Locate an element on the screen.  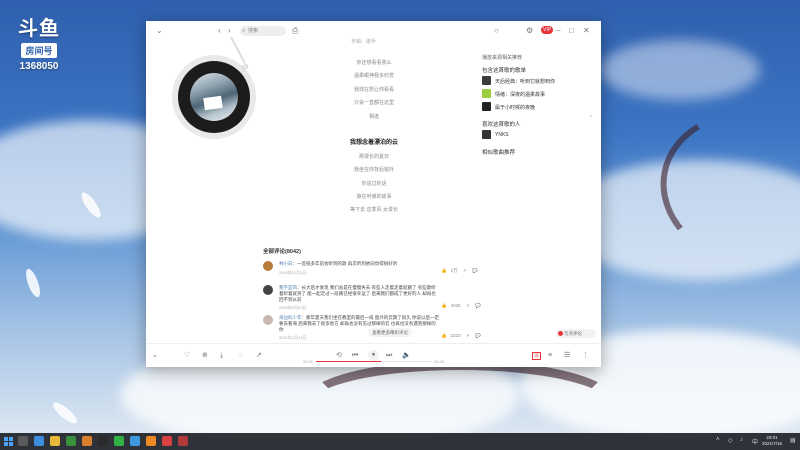
lyric-line: 温柔眼神我多欣赏 is located at coordinates (374, 76).